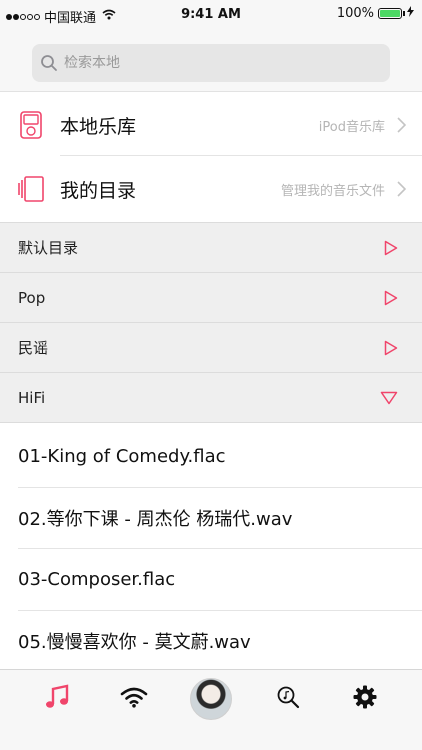  What do you see at coordinates (355, 13) in the screenshot?
I see `battery-percent: 100%` at bounding box center [355, 13].